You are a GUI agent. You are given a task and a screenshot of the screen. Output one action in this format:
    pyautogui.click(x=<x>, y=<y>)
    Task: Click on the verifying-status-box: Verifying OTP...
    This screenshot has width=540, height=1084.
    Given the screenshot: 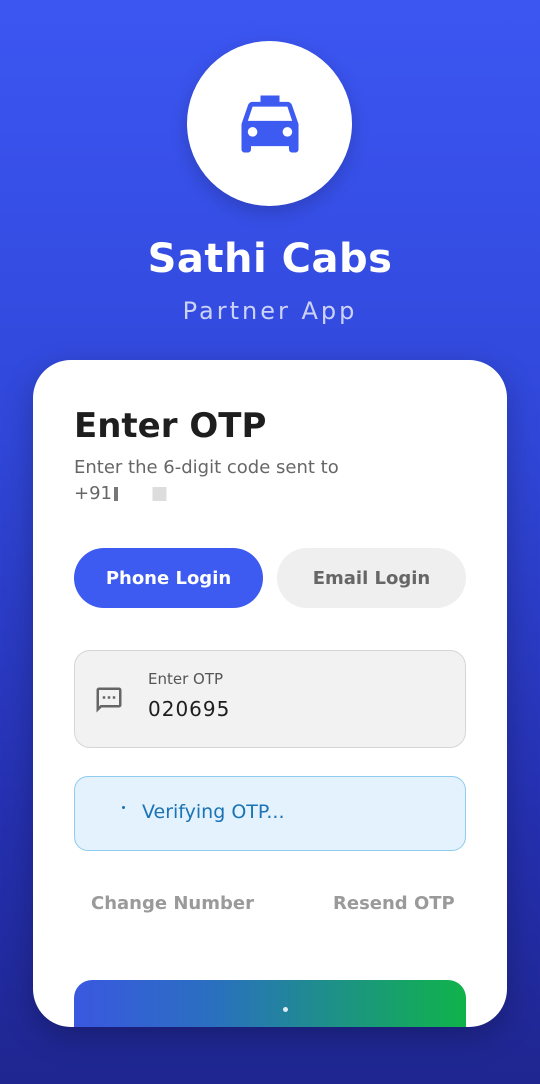 What is the action you would take?
    pyautogui.click(x=270, y=813)
    